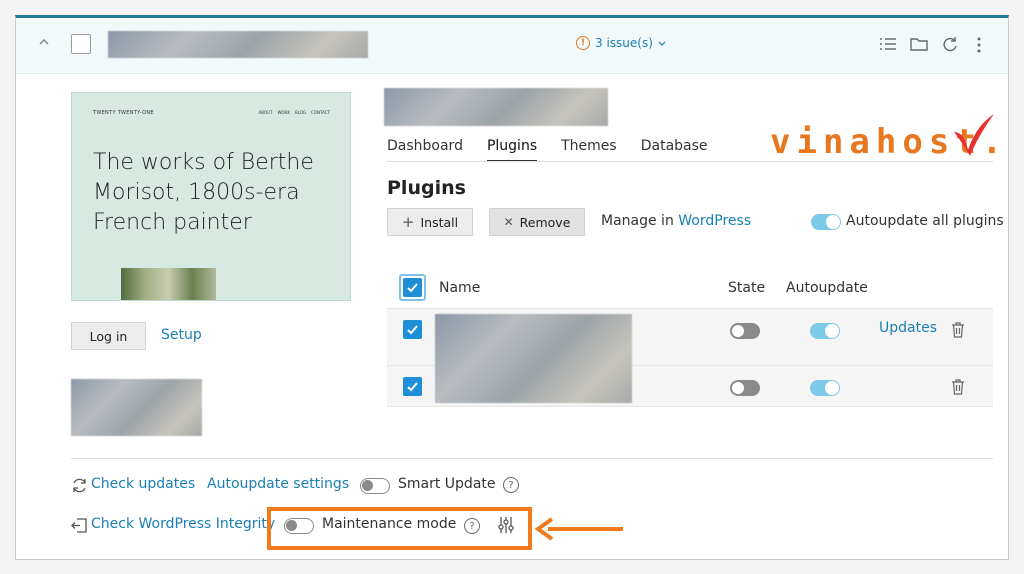  I want to click on setup-link: Setup, so click(181, 335).